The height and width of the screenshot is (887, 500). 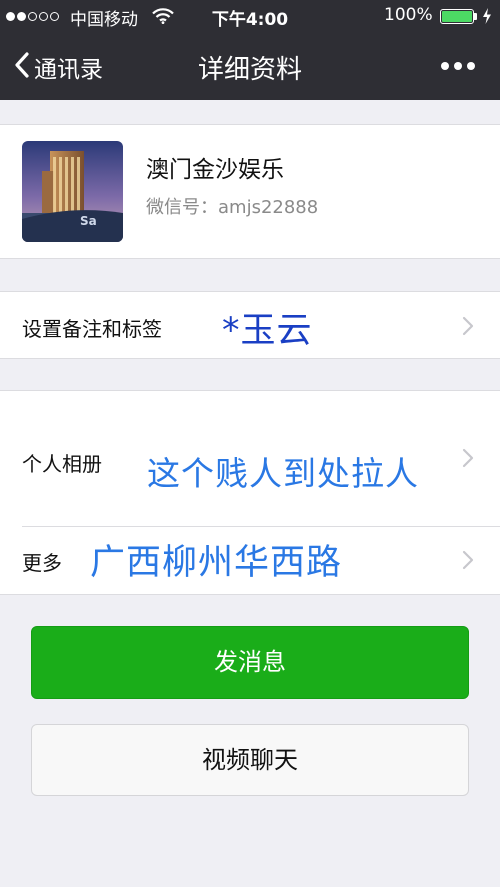 I want to click on handwritten-more-note: 广西柳州华西路, so click(x=216, y=563).